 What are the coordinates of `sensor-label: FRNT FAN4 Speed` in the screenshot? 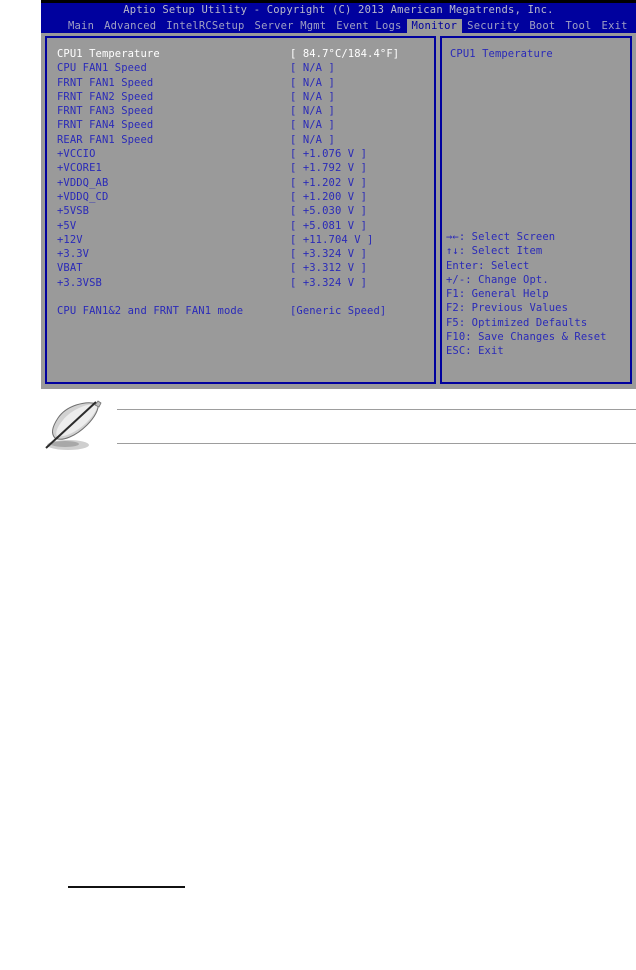 It's located at (105, 125).